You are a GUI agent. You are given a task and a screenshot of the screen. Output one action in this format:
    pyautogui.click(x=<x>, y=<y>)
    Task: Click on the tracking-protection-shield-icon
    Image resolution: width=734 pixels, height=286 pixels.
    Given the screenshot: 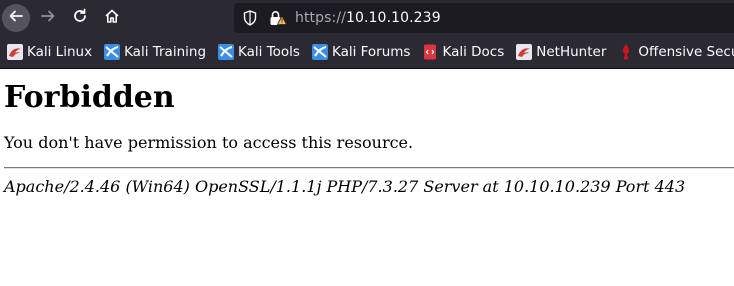 What is the action you would take?
    pyautogui.click(x=250, y=18)
    